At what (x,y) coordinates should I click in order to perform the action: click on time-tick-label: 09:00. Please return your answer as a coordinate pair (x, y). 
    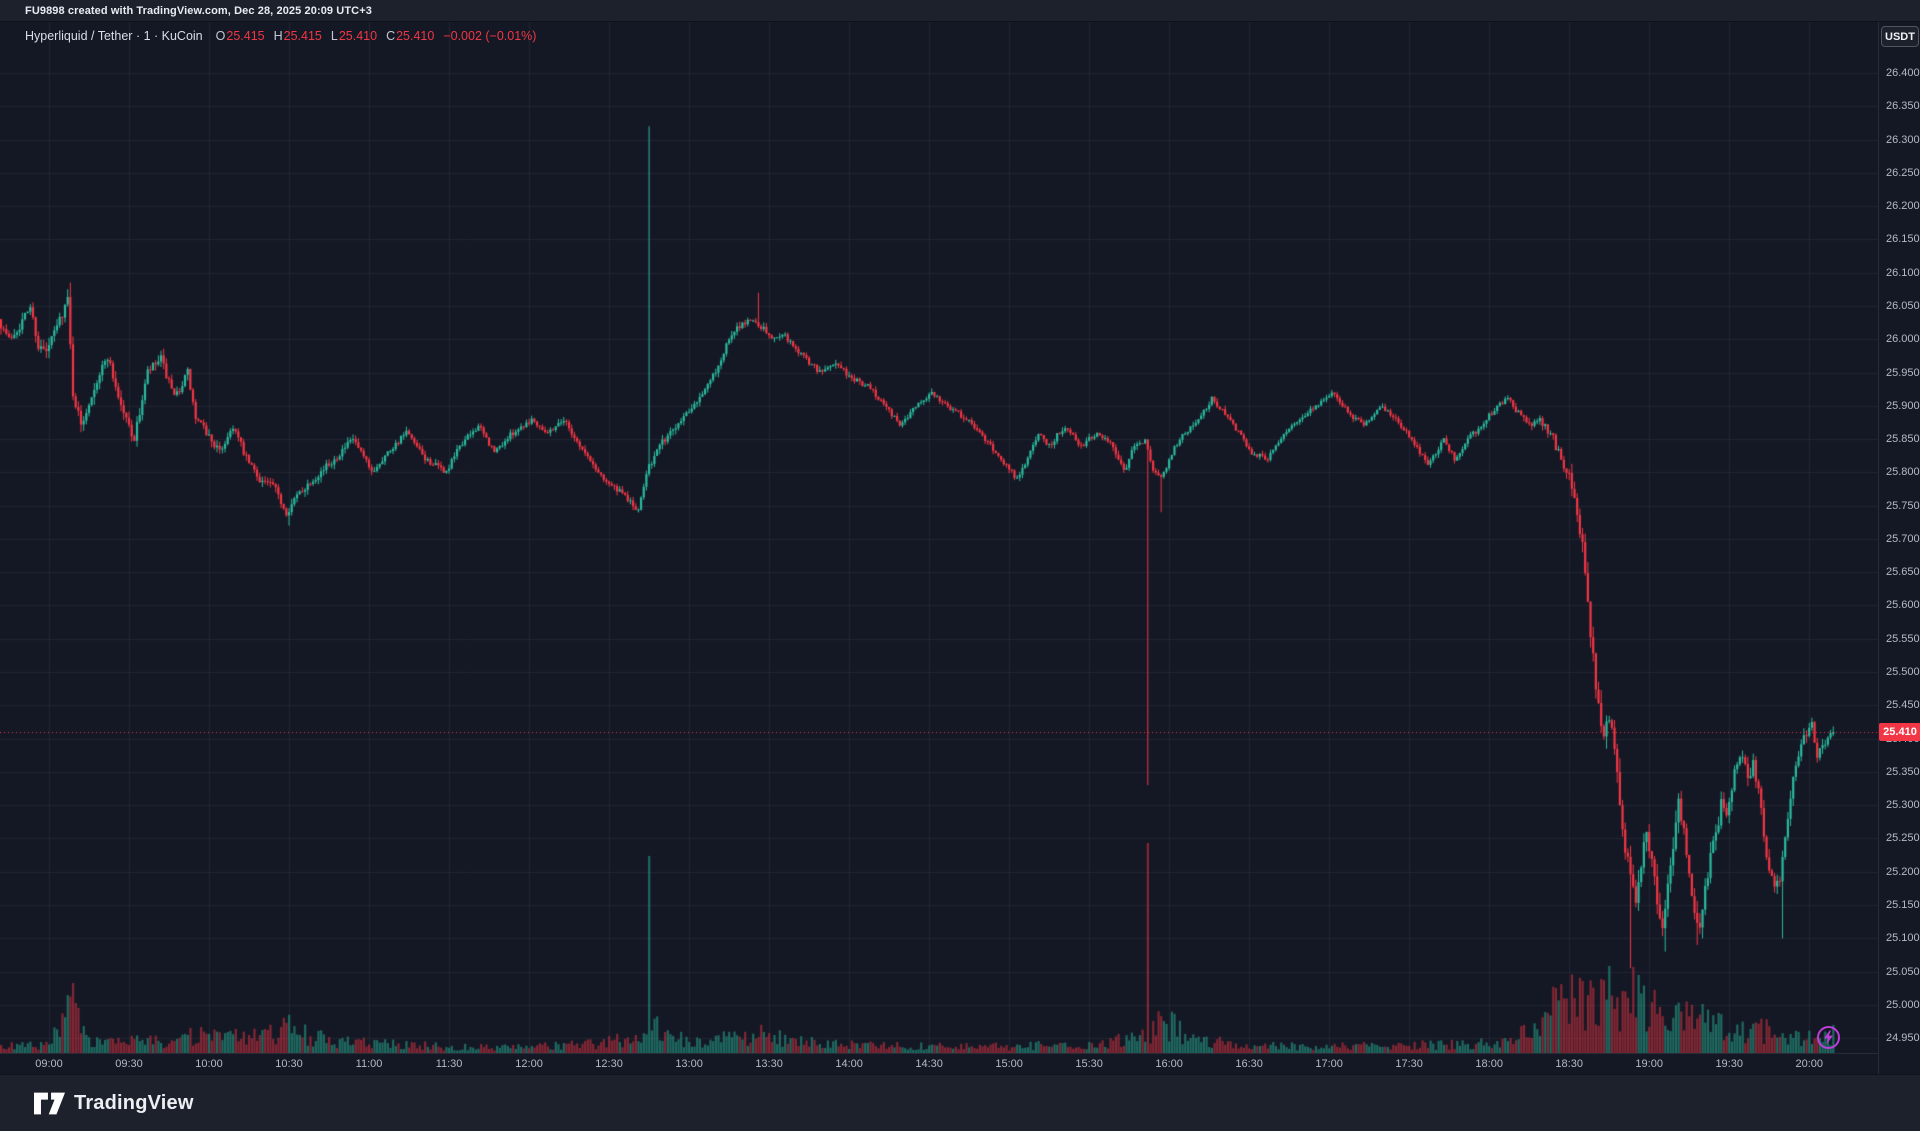
    Looking at the image, I should click on (49, 1064).